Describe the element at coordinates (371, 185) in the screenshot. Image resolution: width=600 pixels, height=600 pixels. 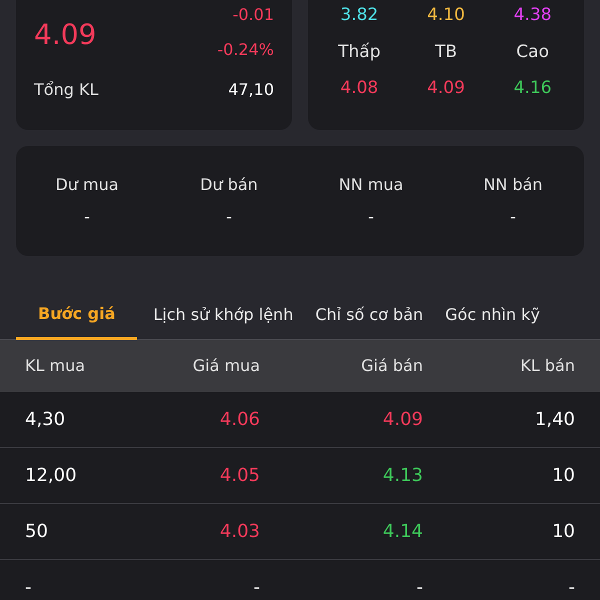
I see `stat-label: NN mua` at that location.